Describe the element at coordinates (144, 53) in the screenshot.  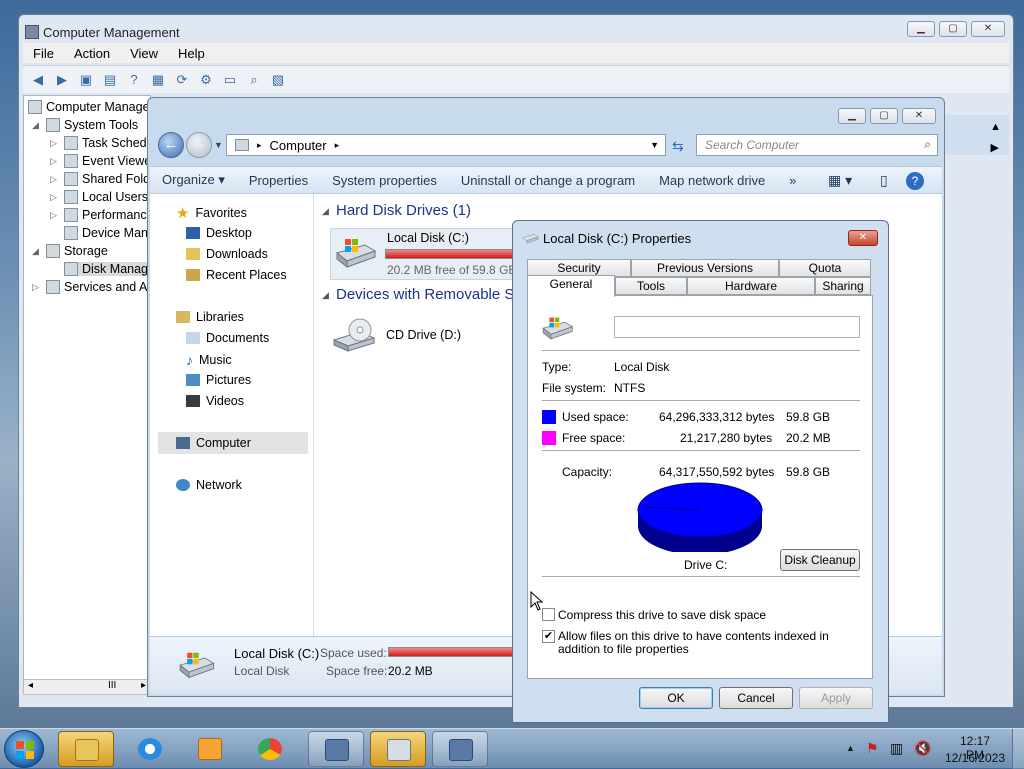
I see `menu-view: View` at that location.